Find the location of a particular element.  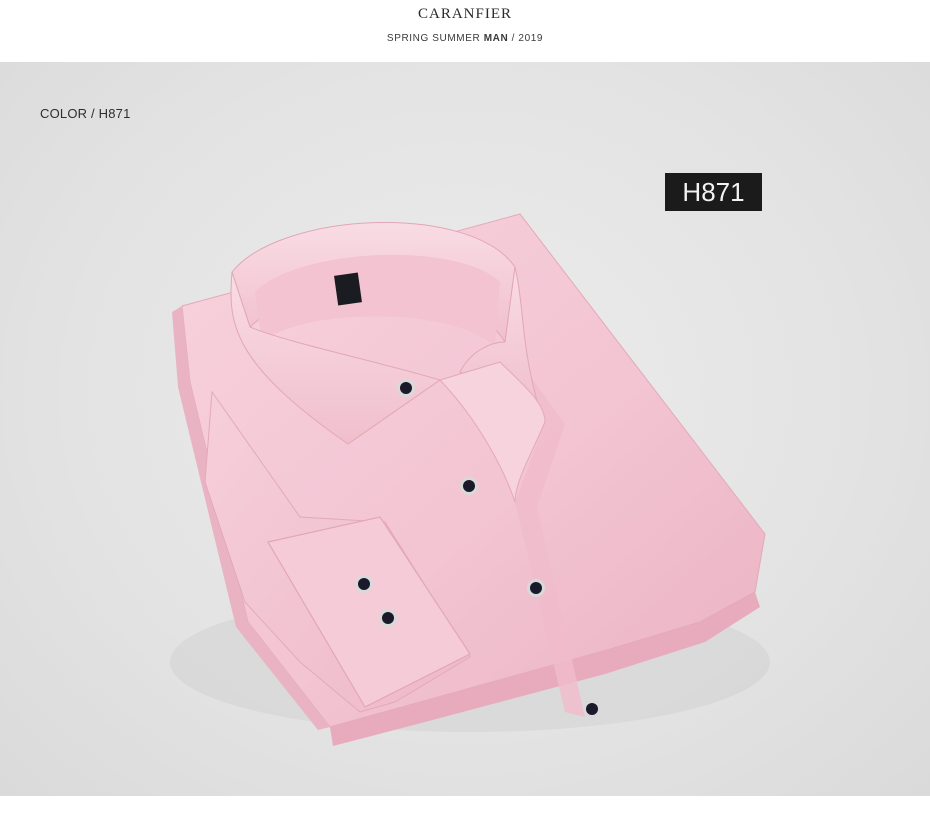

tagline-season: SPRING SUMMER is located at coordinates (433, 38).